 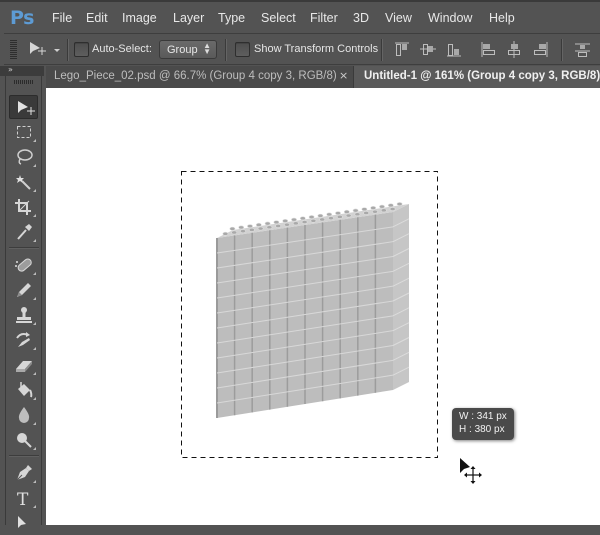 What do you see at coordinates (471, 471) in the screenshot?
I see `move-cursor-icon` at bounding box center [471, 471].